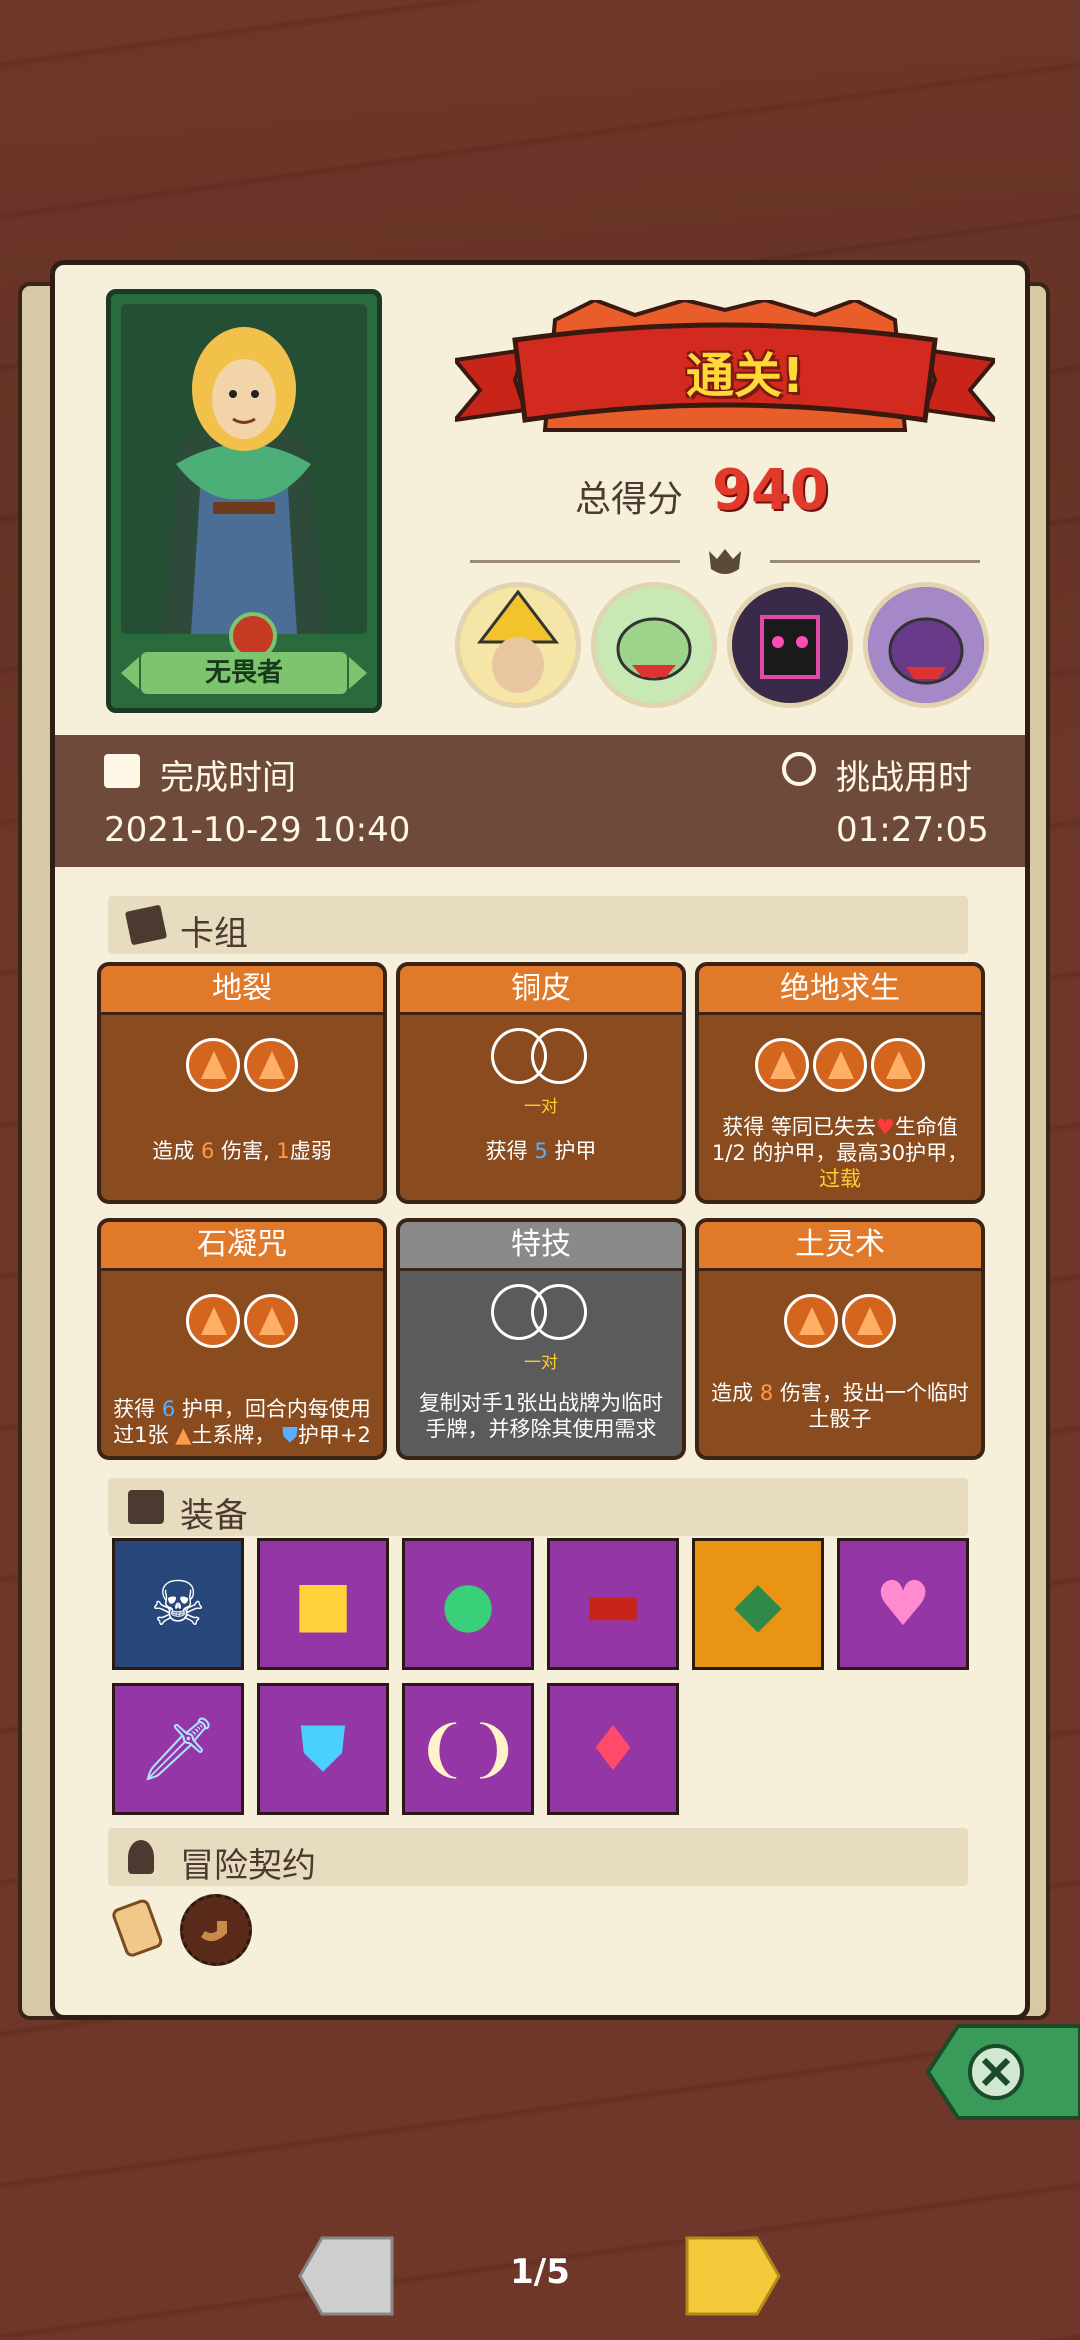 This screenshot has height=2340, width=1080. Describe the element at coordinates (146, 1507) in the screenshot. I see `box-icon` at that location.